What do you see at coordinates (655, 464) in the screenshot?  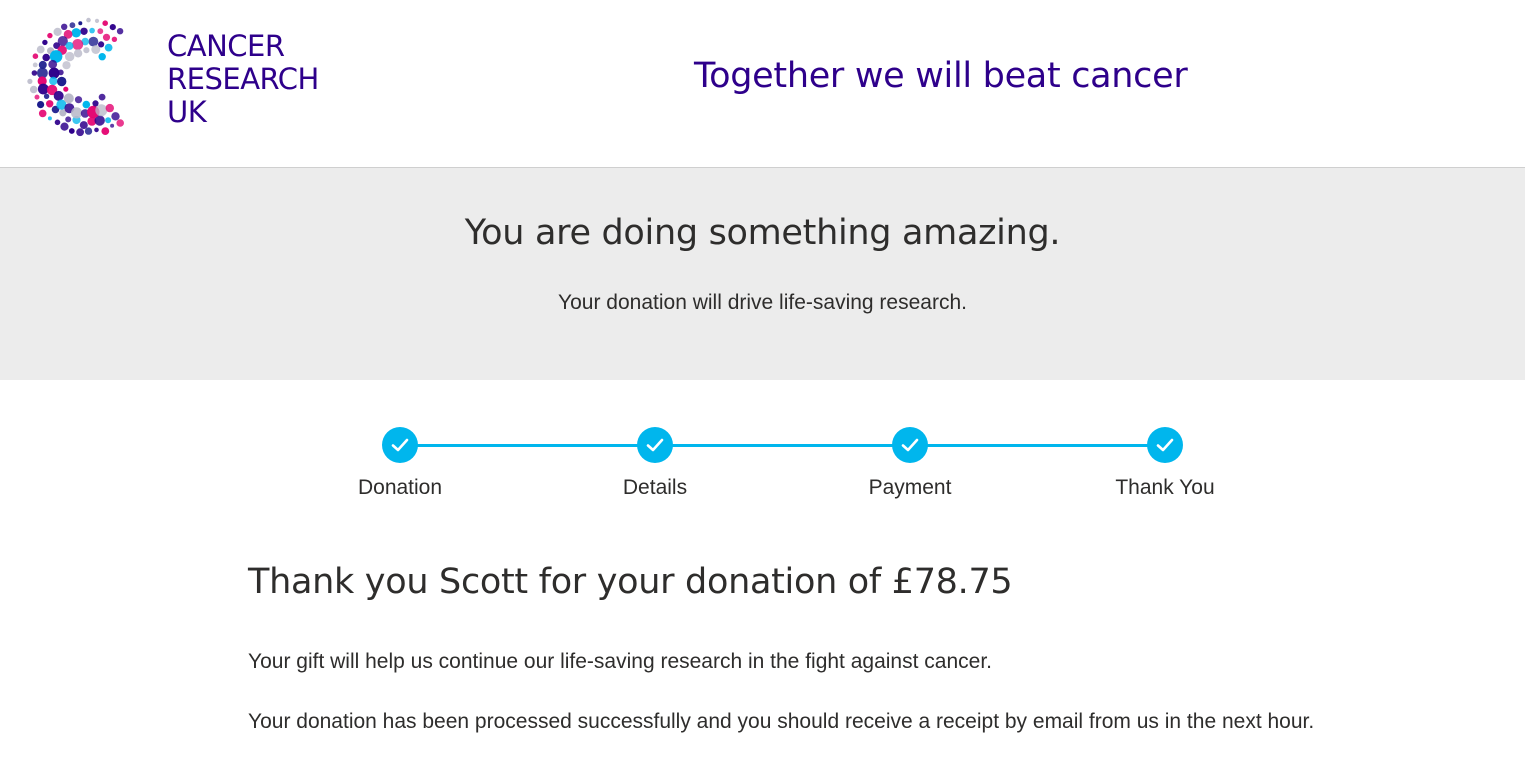 I see `step-details: Details` at bounding box center [655, 464].